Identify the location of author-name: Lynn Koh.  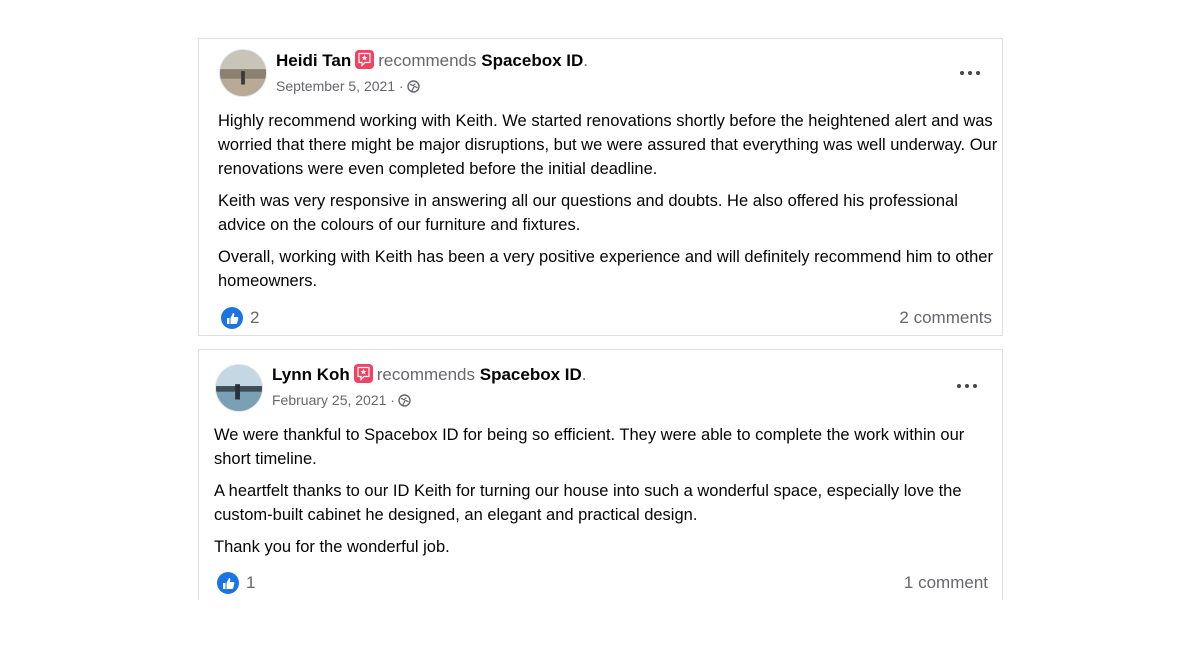
(311, 374).